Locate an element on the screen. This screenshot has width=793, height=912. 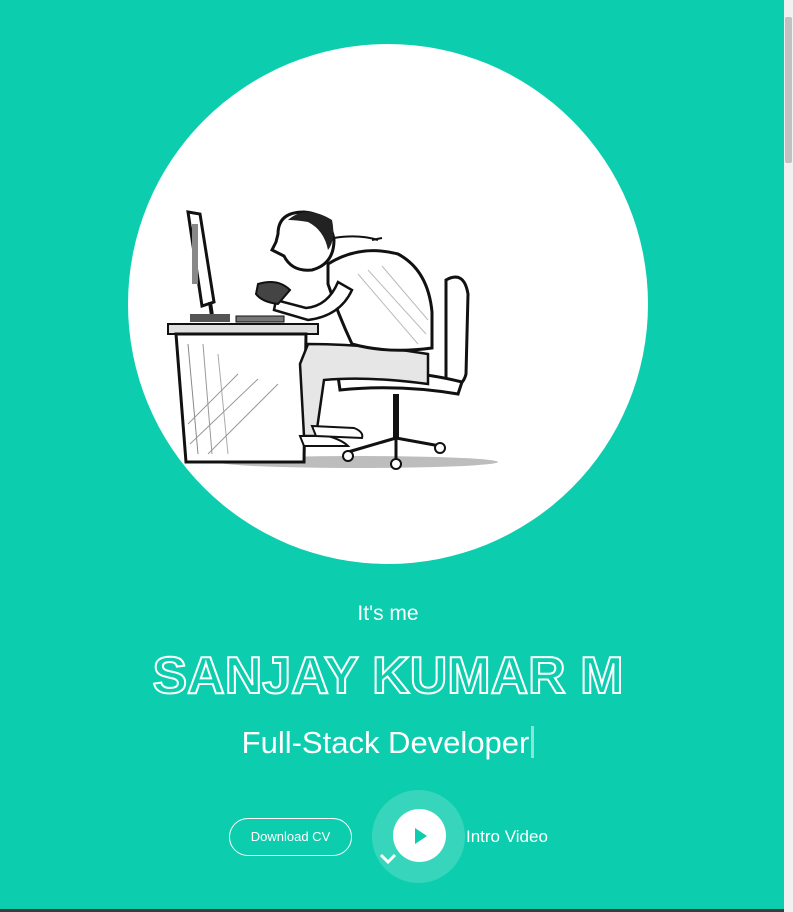
role-subtitle: Full-Stack Developer is located at coordinates (388, 743).